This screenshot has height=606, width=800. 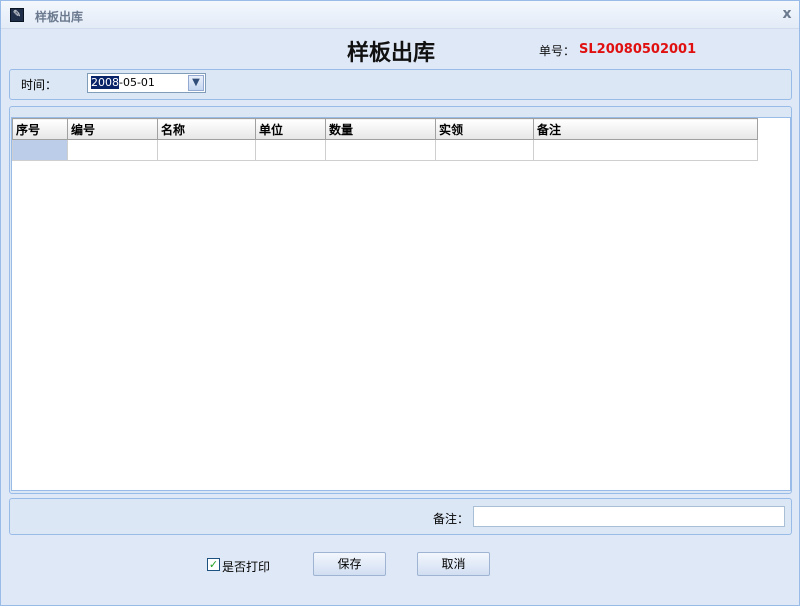 I want to click on date-picker: 2008-05-01 ▼, so click(x=146, y=83).